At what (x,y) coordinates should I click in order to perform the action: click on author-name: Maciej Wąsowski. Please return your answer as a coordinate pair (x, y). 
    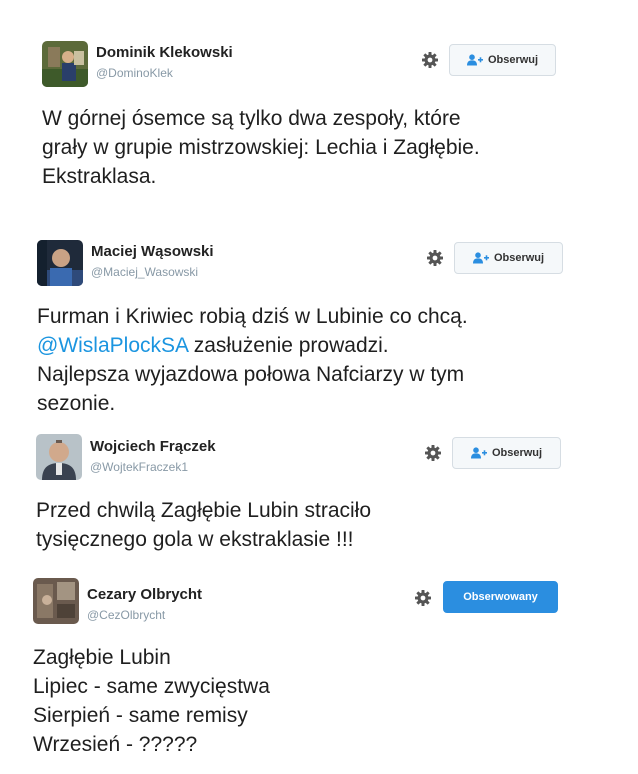
    Looking at the image, I should click on (152, 251).